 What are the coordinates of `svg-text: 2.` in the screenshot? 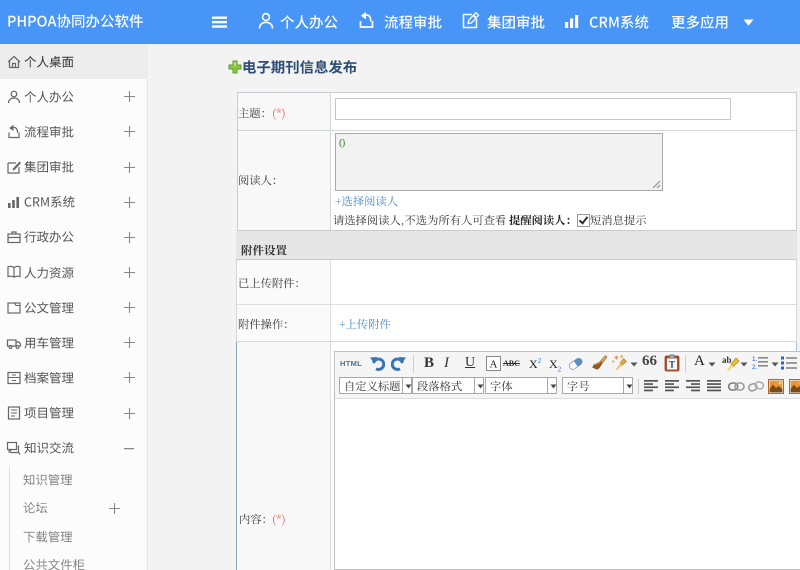 It's located at (755, 367).